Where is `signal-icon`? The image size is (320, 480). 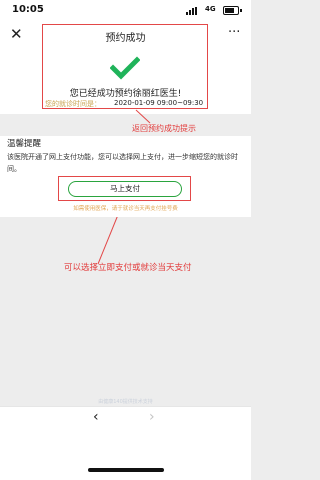
signal-icon is located at coordinates (193, 11).